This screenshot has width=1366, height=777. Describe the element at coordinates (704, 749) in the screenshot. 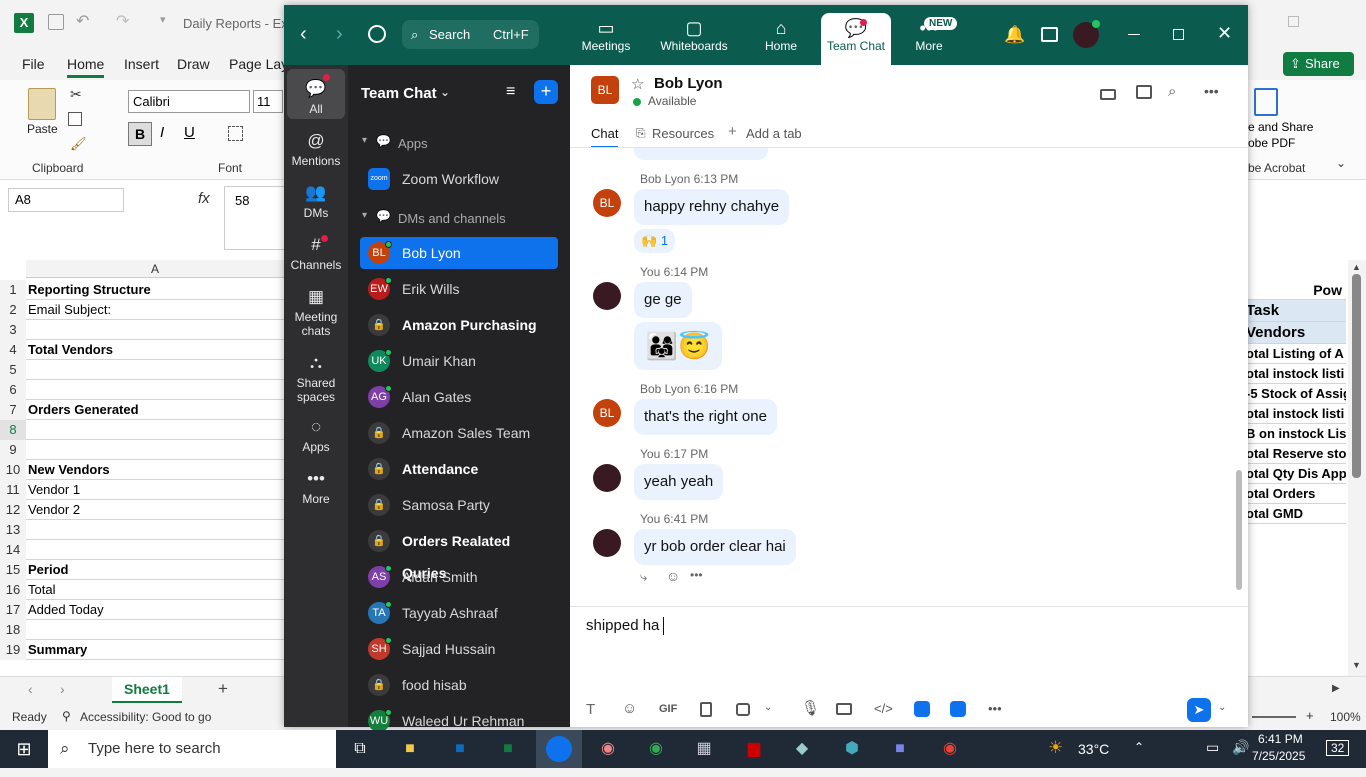

I see `calculator-icon: ▦` at that location.